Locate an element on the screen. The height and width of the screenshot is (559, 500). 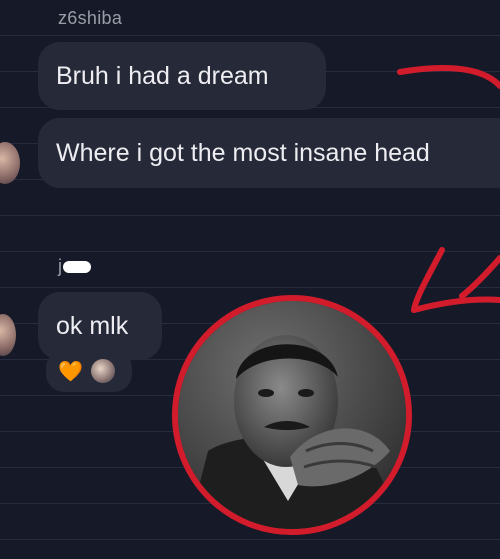
message-text-2: Where i got the most insane head is located at coordinates (243, 152).